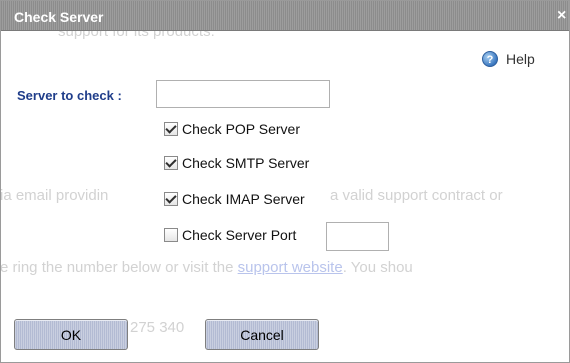  What do you see at coordinates (357, 236) in the screenshot?
I see `server-port-input` at bounding box center [357, 236].